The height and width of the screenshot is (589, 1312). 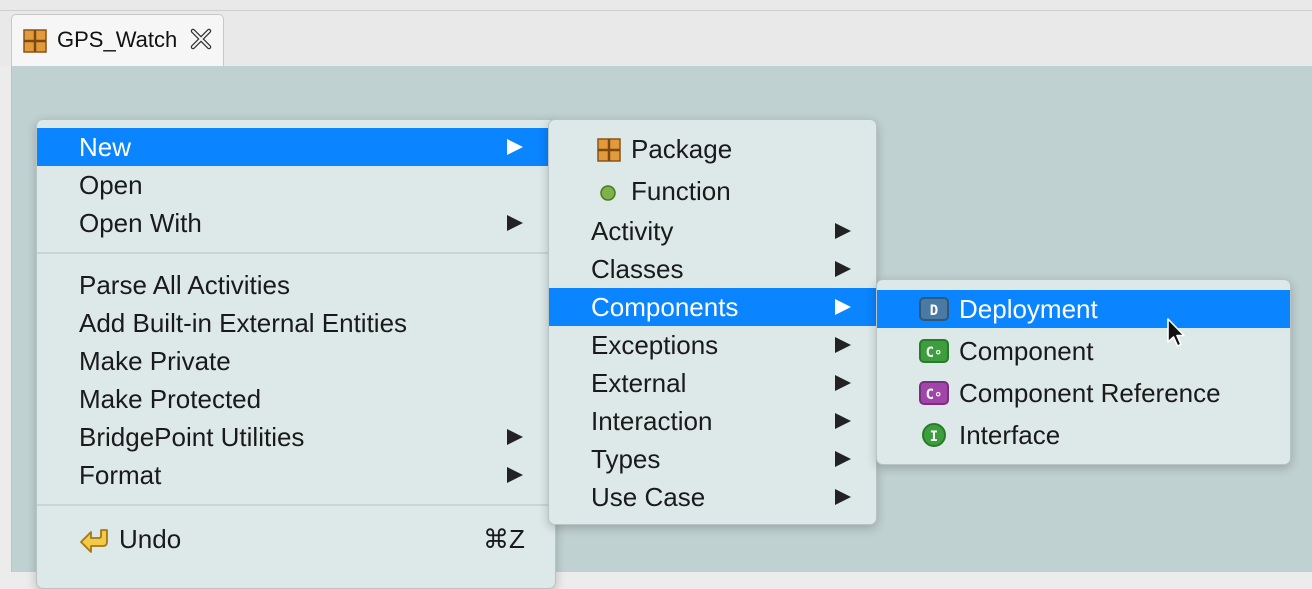 I want to click on submenu-item-function: Function, so click(x=712, y=191).